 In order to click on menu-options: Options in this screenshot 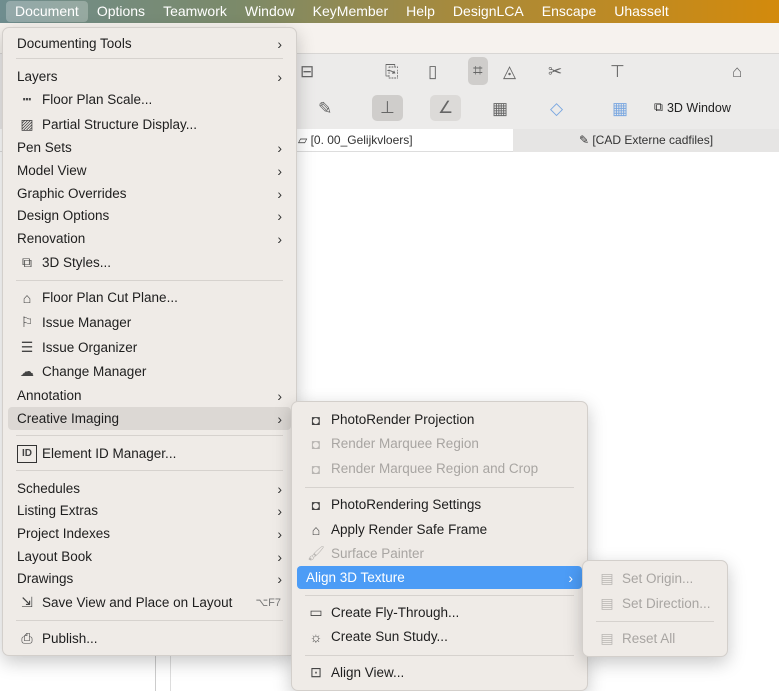, I will do `click(121, 11)`.